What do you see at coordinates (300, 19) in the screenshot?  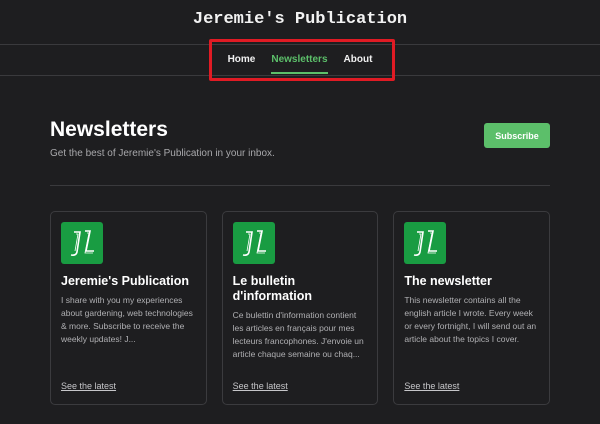 I see `site-title: Jeremie's Publication` at bounding box center [300, 19].